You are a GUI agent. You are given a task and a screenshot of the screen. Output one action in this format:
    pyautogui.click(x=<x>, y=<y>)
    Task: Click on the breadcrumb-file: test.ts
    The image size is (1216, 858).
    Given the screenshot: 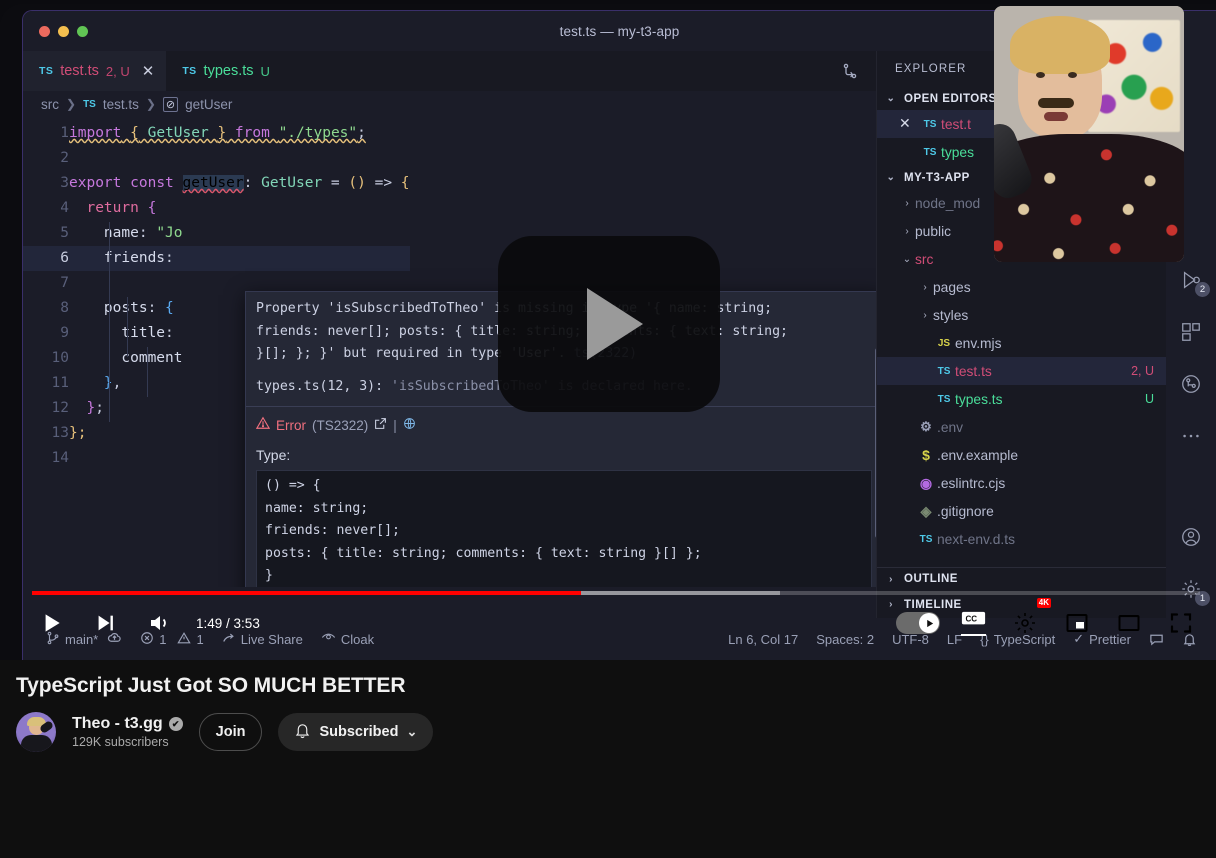 What is the action you would take?
    pyautogui.click(x=121, y=104)
    